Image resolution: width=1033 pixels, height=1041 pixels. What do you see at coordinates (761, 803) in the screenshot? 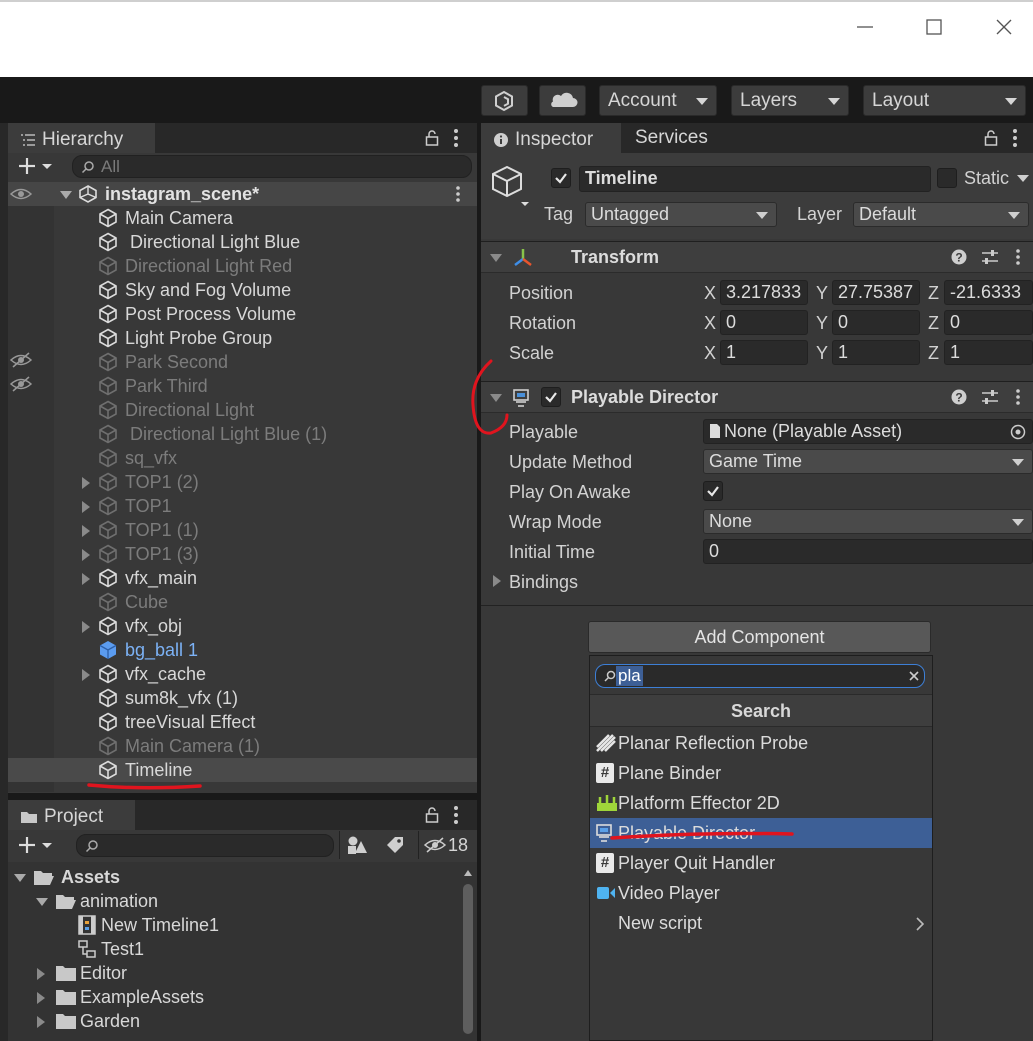
I see `component-item-platform-effector-2d: Platform Effector 2D` at bounding box center [761, 803].